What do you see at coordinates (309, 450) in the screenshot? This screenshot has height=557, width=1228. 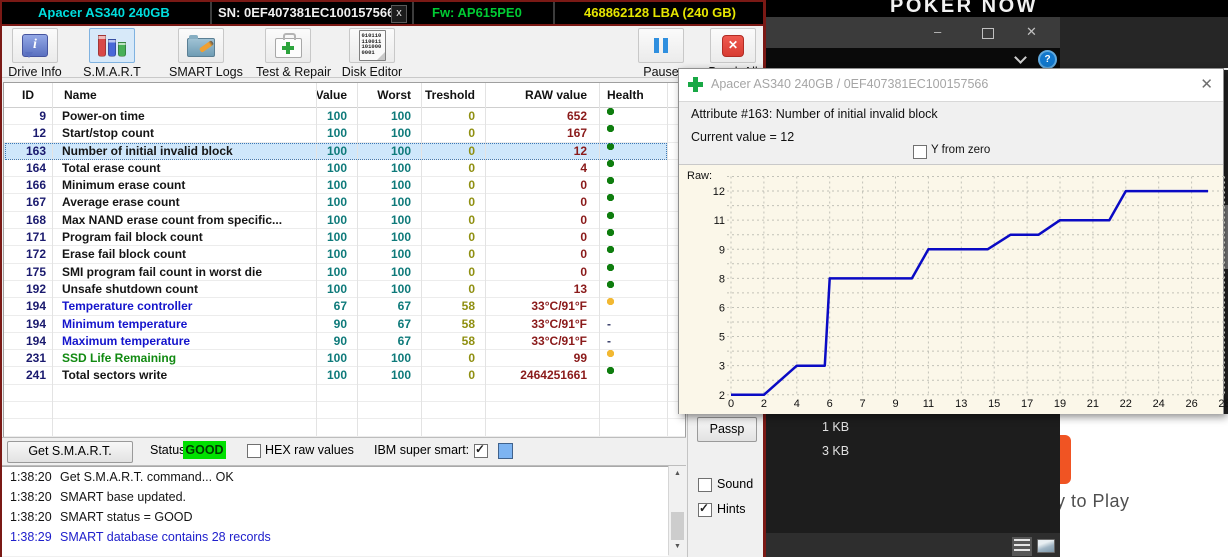 I see `hex-raw-values-label: HEX raw values` at bounding box center [309, 450].